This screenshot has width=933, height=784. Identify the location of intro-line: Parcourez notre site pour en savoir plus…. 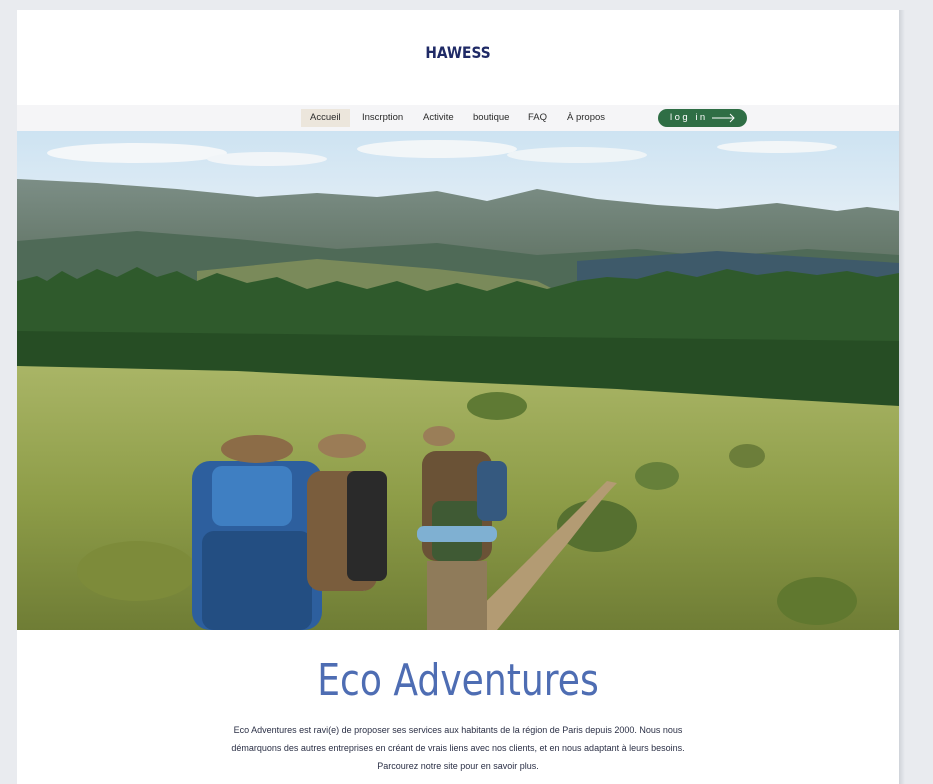
(458, 766).